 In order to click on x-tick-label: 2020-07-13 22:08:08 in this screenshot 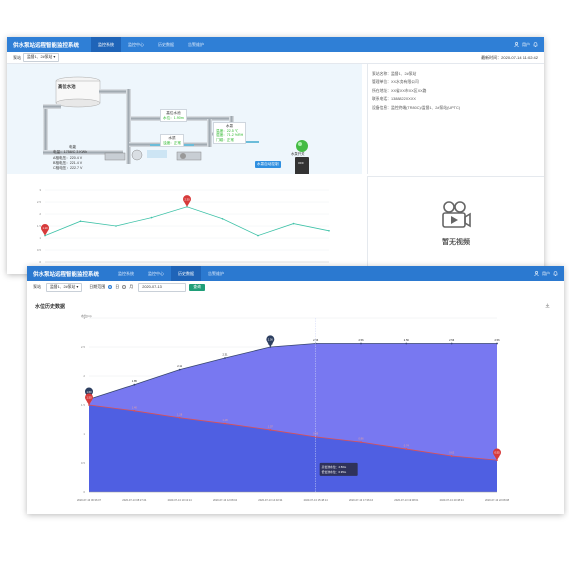, I will do `click(497, 500)`.